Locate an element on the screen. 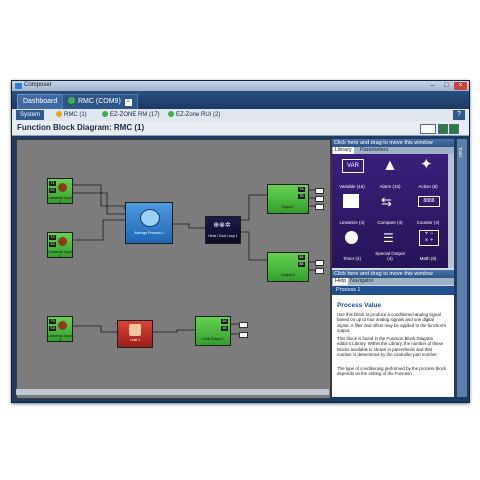  tab-rmc-label: RMC (COM9) is located at coordinates (99, 101).